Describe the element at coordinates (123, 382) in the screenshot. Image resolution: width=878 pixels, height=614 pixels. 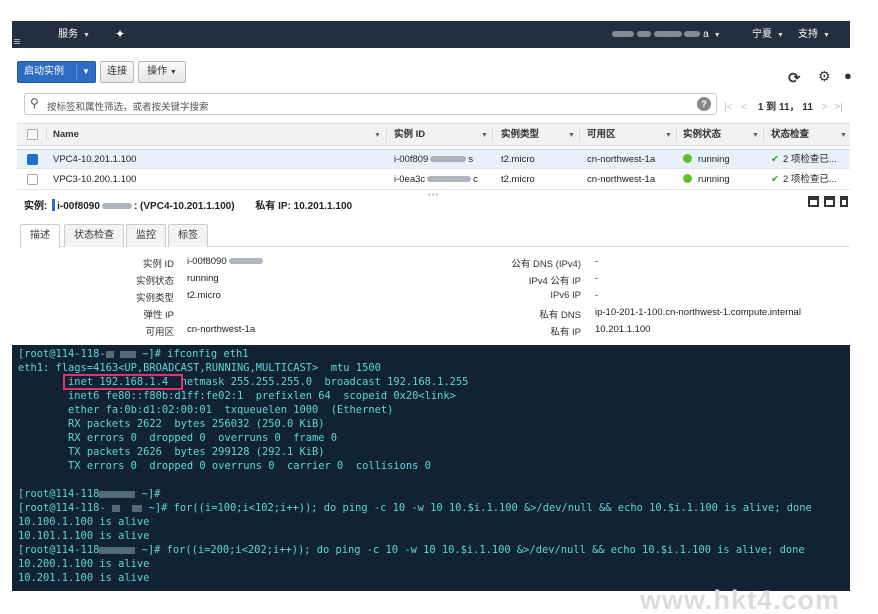
I see `highlight-box` at that location.